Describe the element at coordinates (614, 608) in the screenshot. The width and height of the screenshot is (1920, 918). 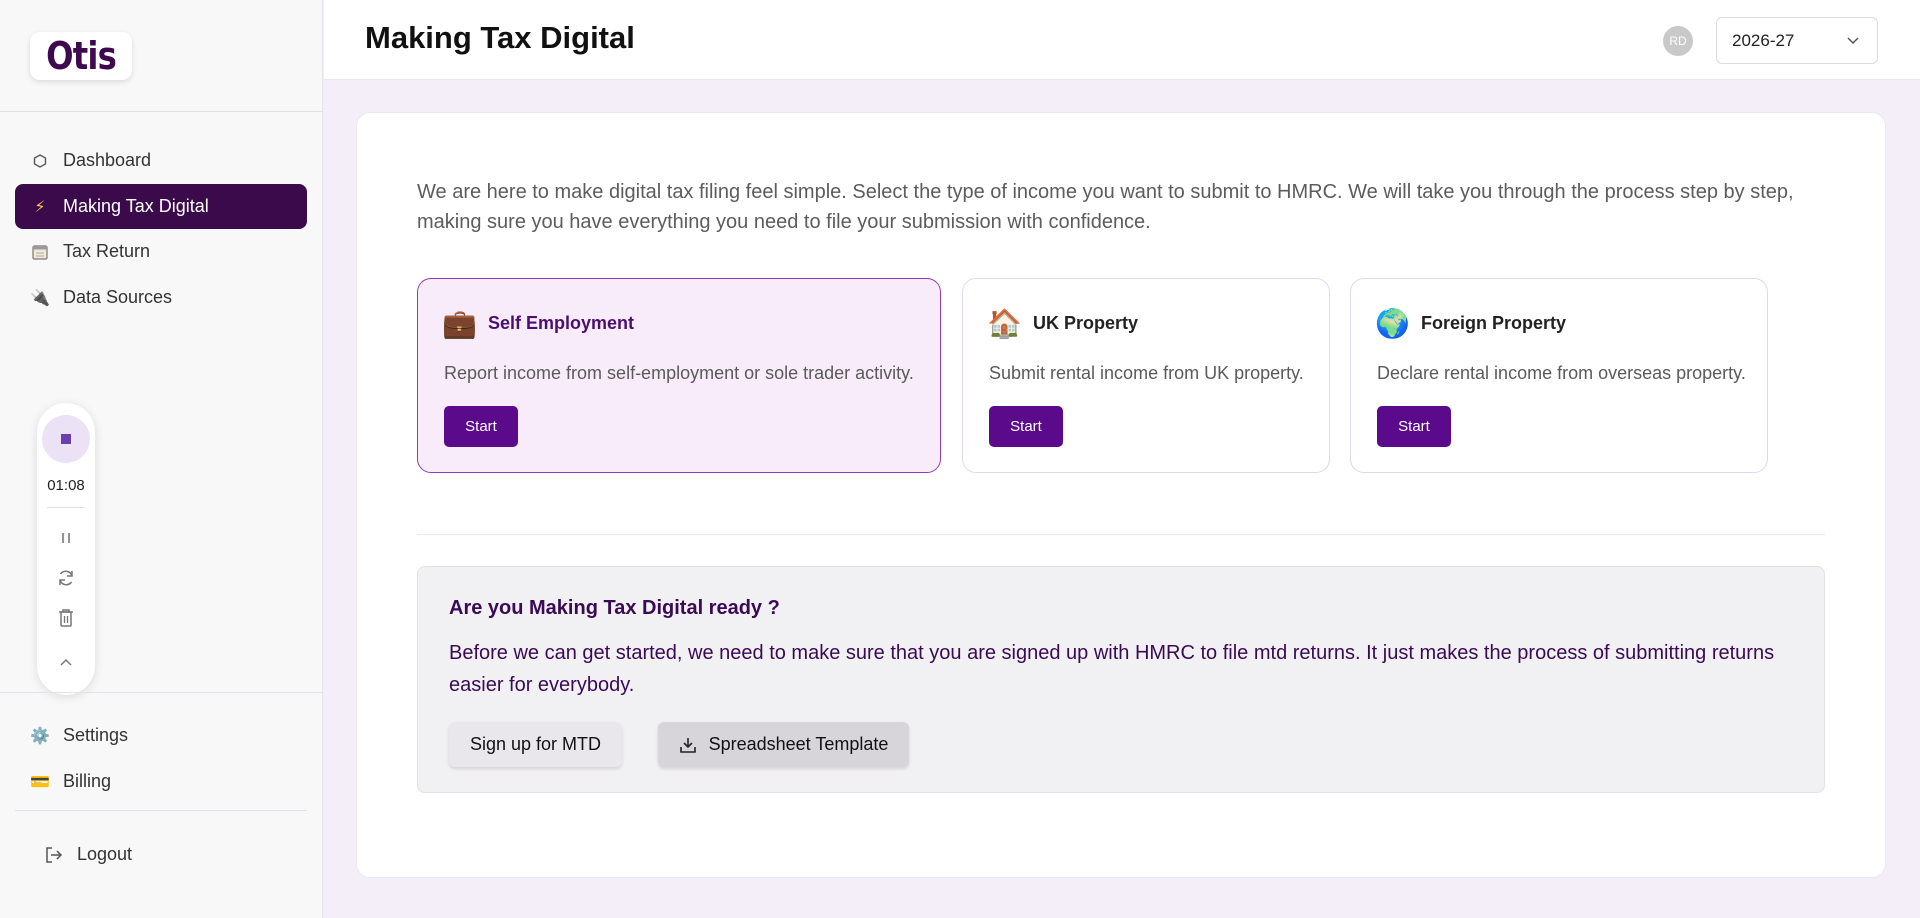
I see `mtd-title: Are you Making Tax Digital ready ?` at that location.